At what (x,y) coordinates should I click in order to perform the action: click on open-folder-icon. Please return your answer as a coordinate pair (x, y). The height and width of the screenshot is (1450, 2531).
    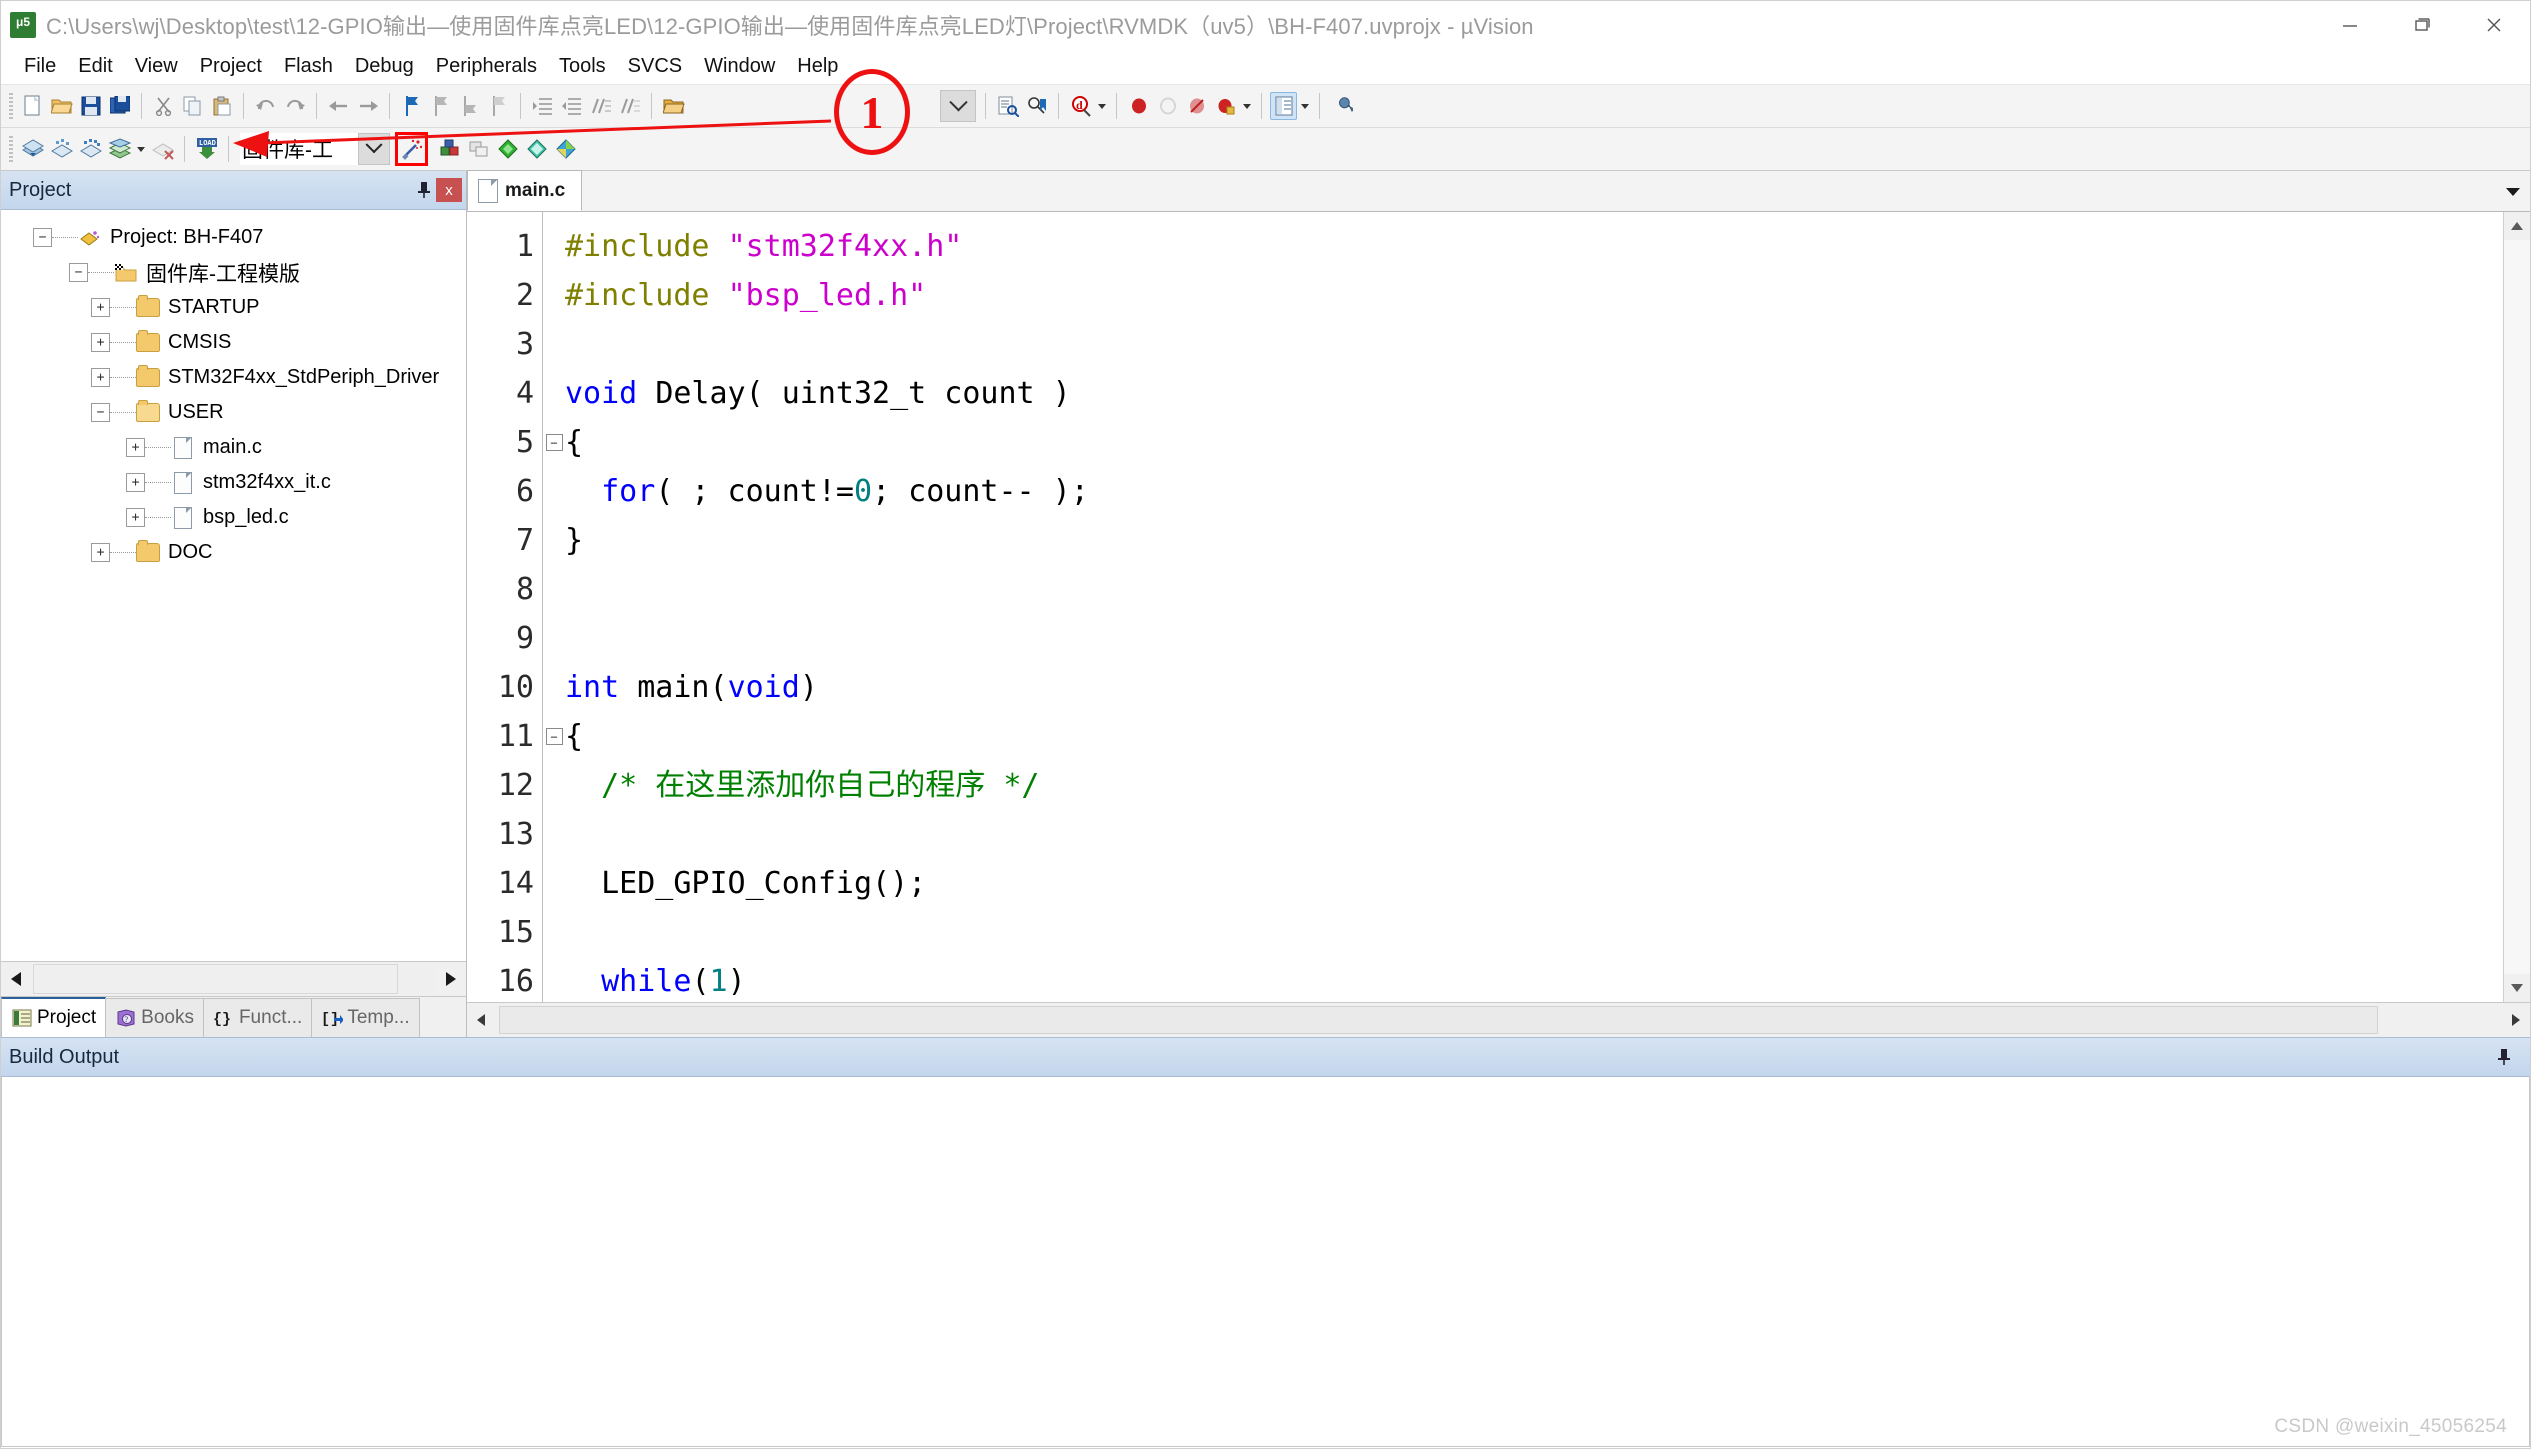
    Looking at the image, I should click on (61, 106).